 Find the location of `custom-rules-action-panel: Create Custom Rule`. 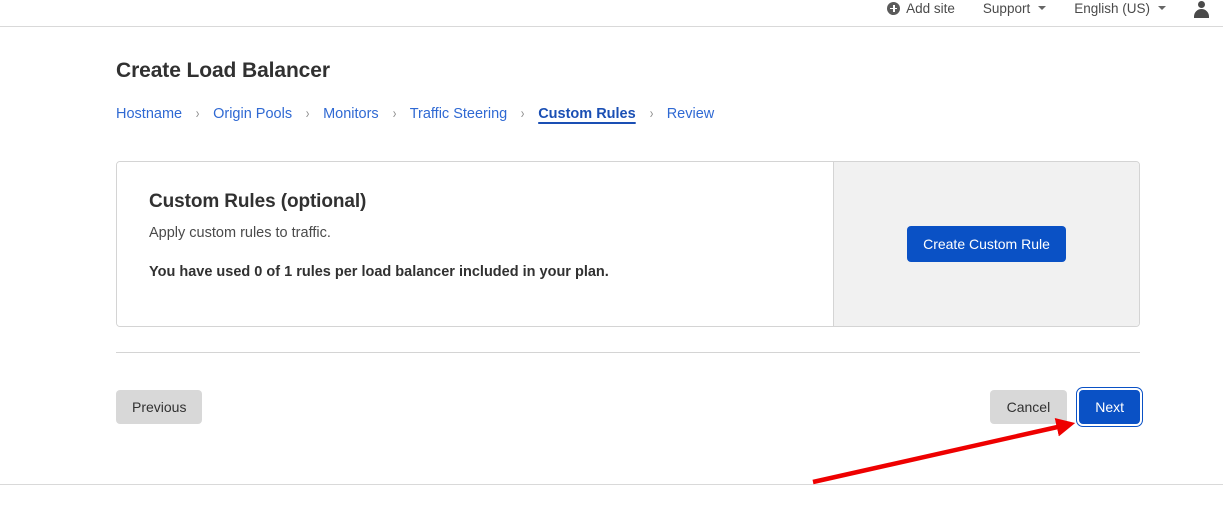

custom-rules-action-panel: Create Custom Rule is located at coordinates (986, 244).